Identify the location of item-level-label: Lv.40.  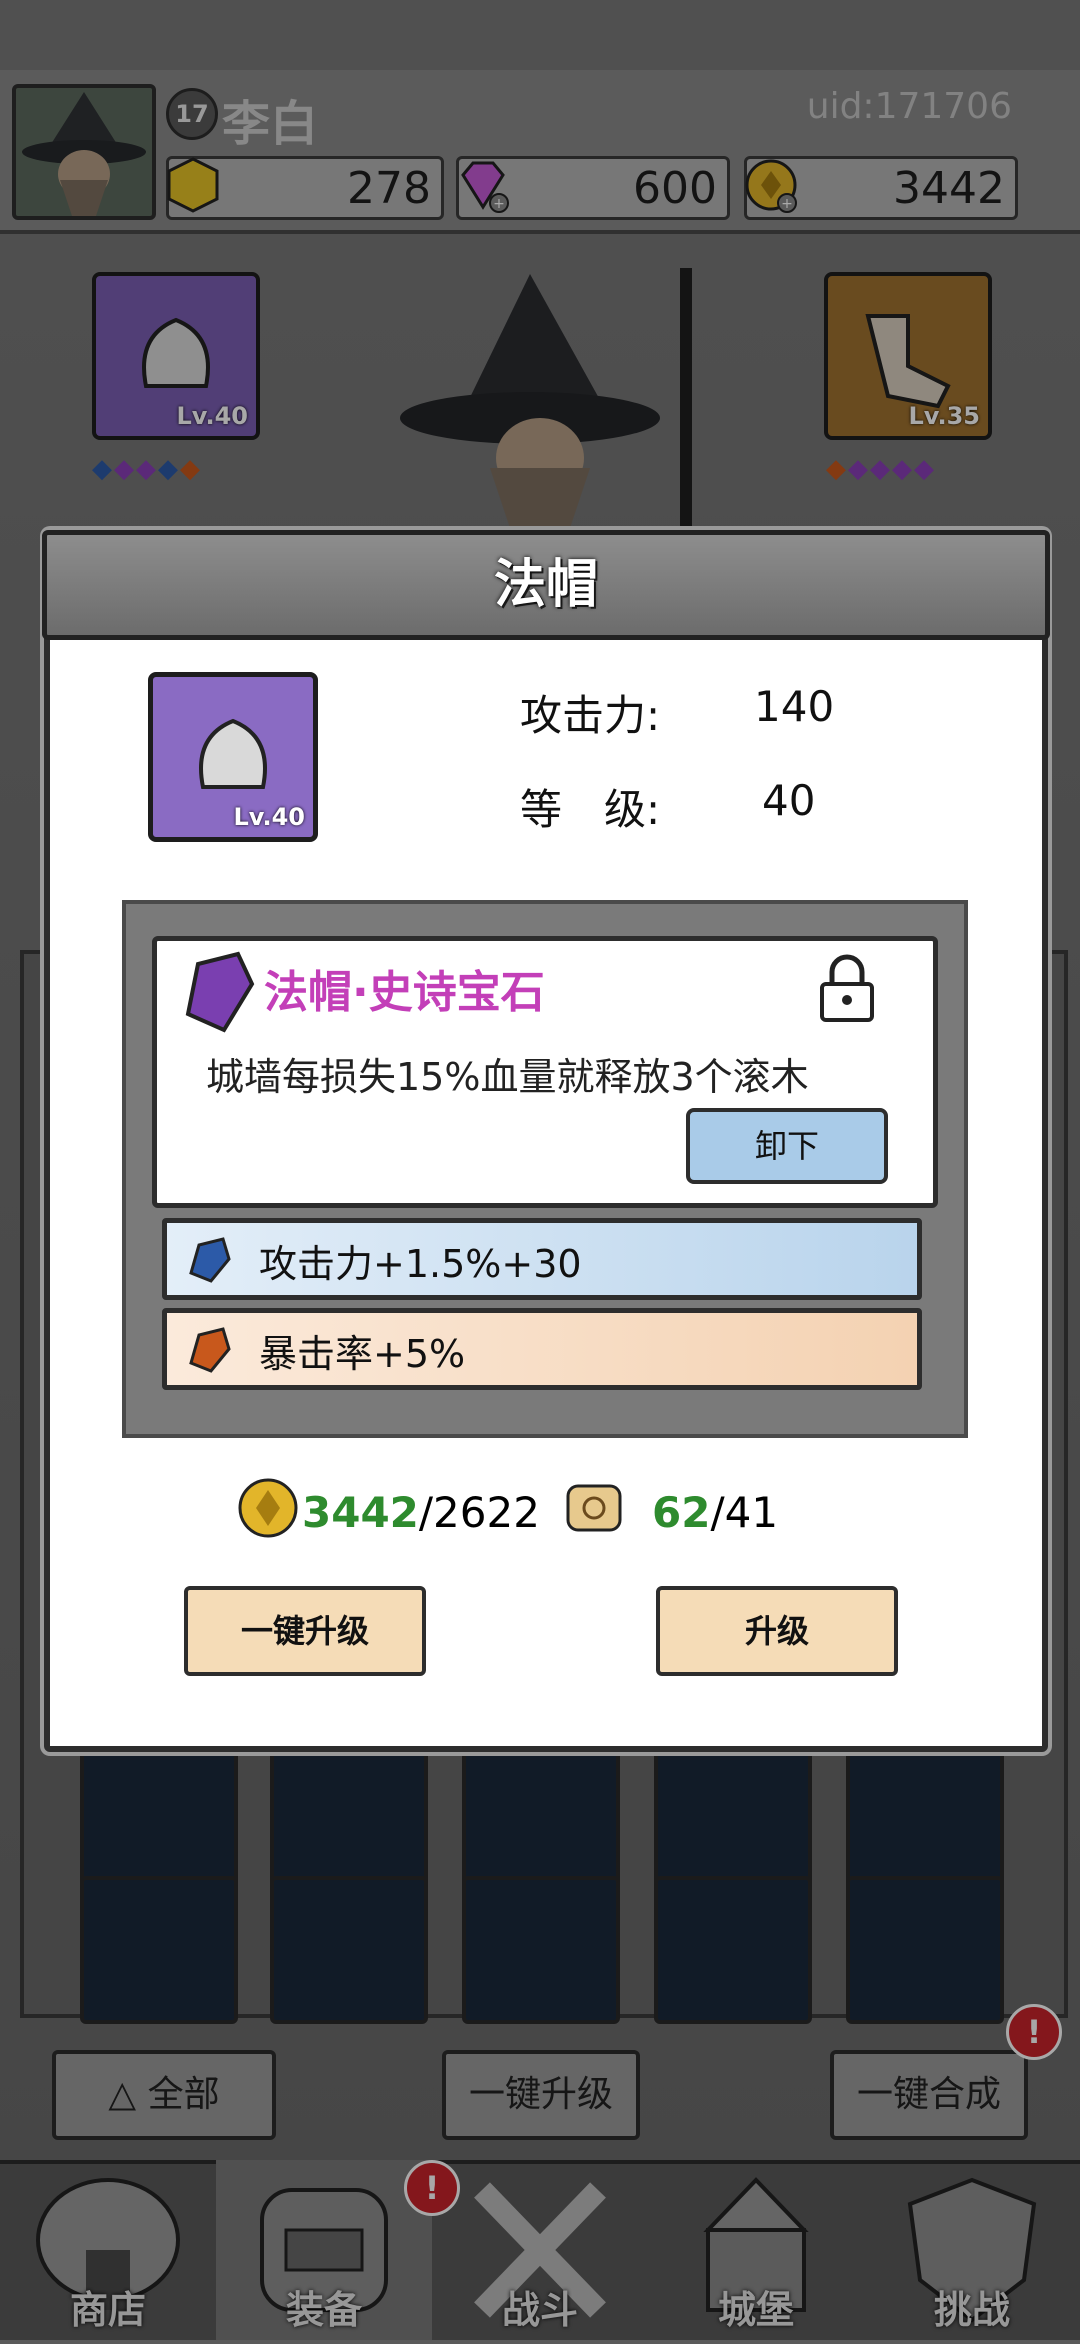
(269, 817).